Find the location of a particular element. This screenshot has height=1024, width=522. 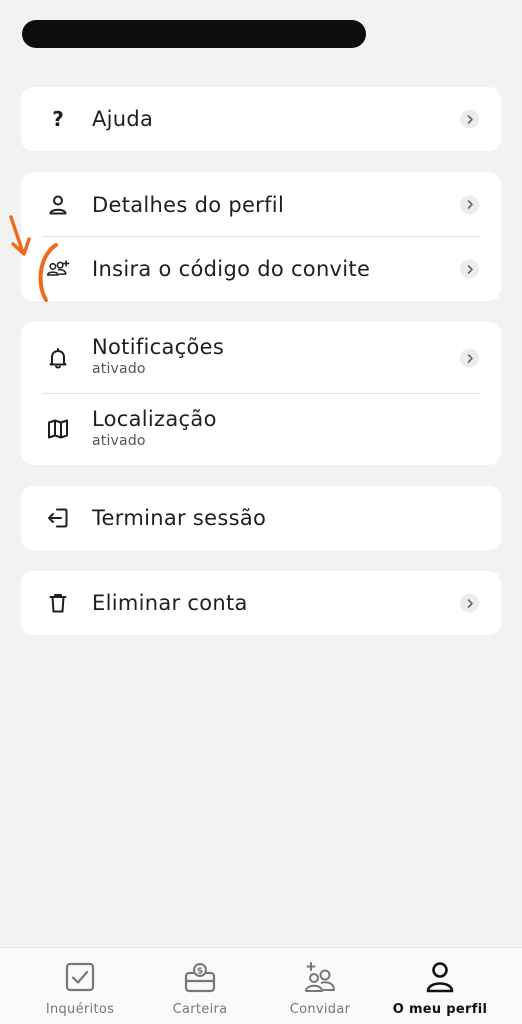

logout-icon is located at coordinates (58, 518).